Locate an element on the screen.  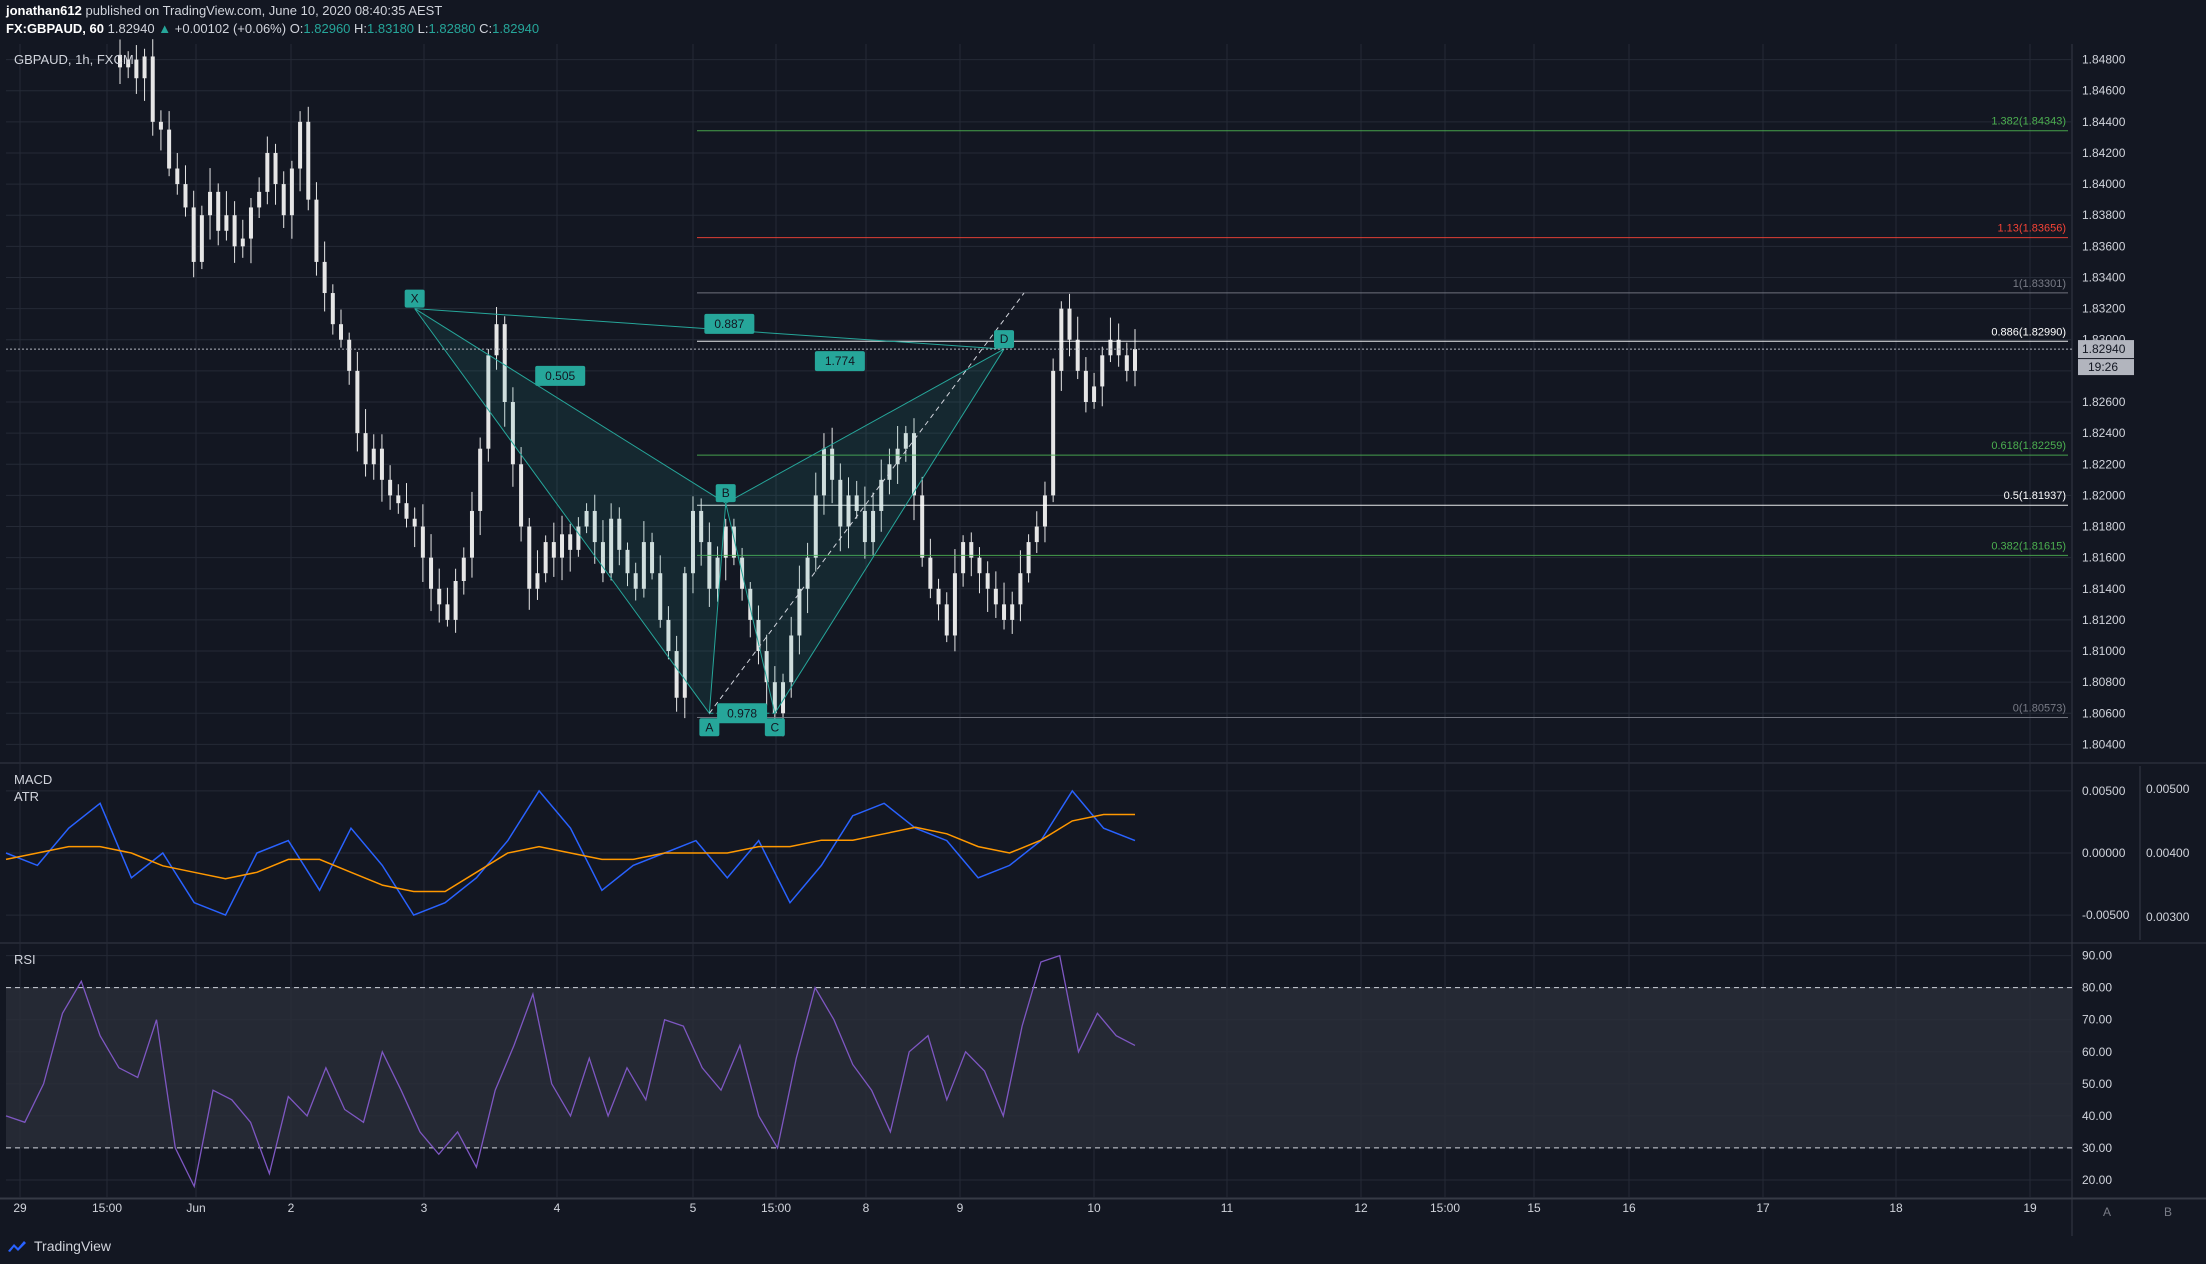
brand-label: TradingView is located at coordinates (73, 1246).